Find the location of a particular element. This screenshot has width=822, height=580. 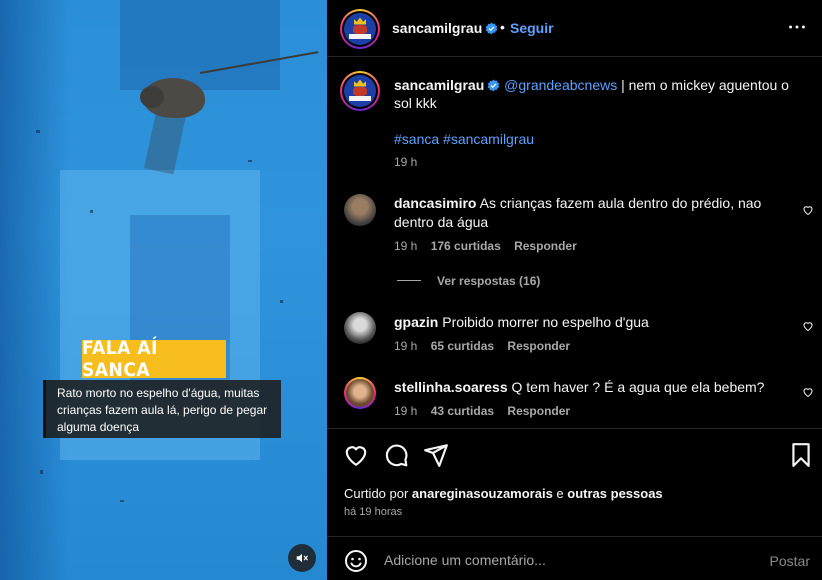

view-replies-button: Ver respostas (16) is located at coordinates (468, 281).